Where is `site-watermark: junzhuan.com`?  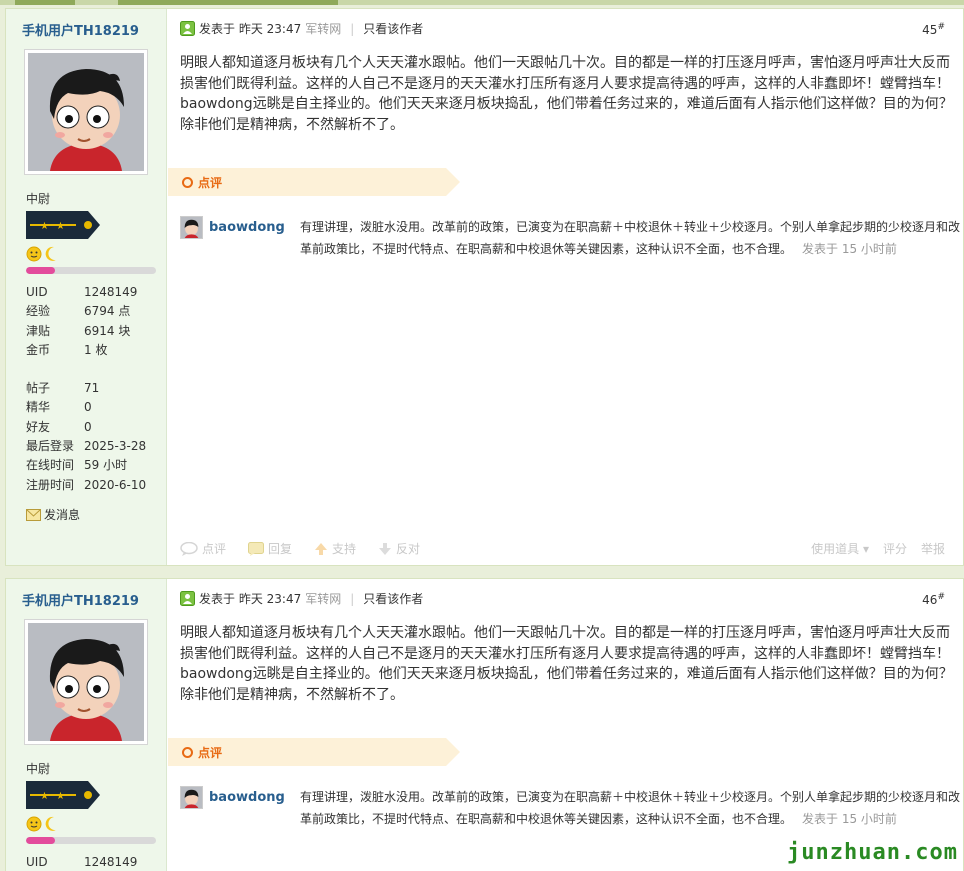
site-watermark: junzhuan.com is located at coordinates (872, 852).